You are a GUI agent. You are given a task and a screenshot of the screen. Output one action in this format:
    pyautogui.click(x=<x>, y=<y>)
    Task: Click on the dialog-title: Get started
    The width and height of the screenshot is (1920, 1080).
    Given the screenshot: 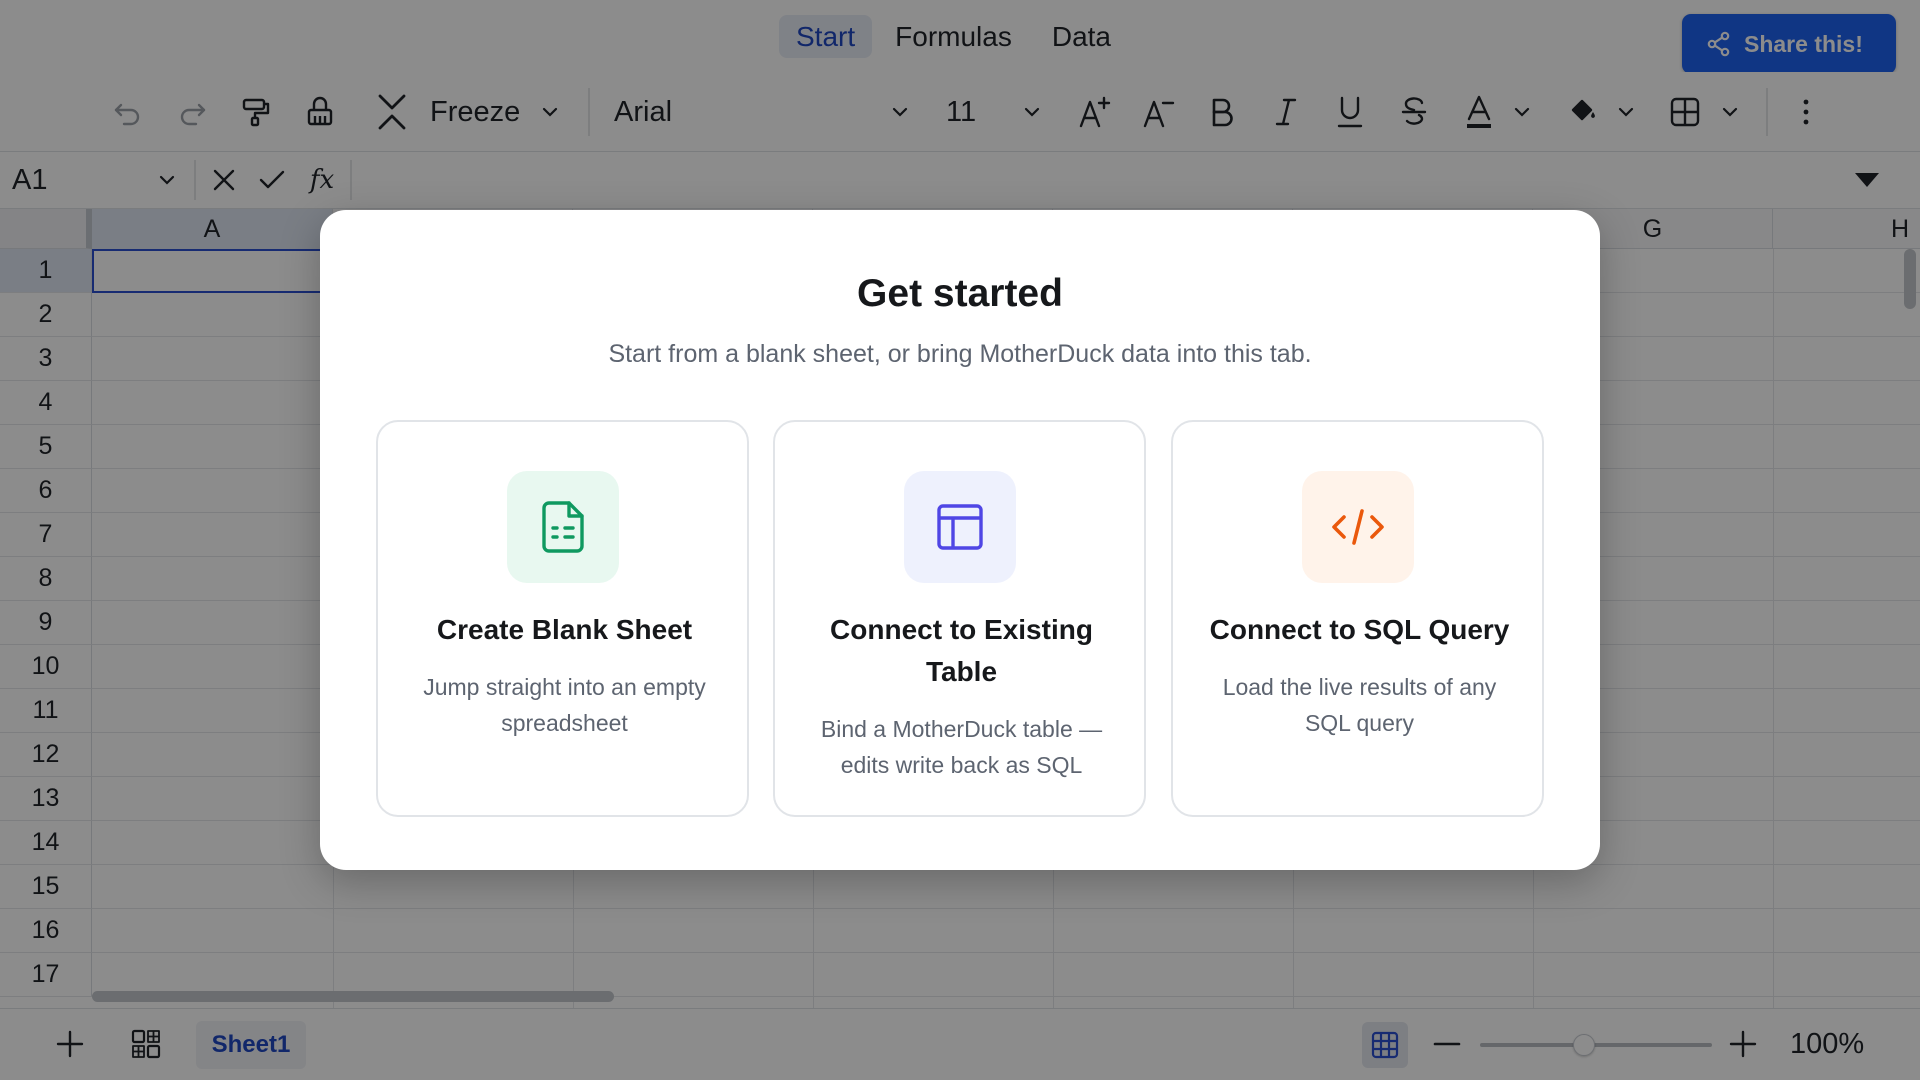 What is the action you would take?
    pyautogui.click(x=960, y=293)
    